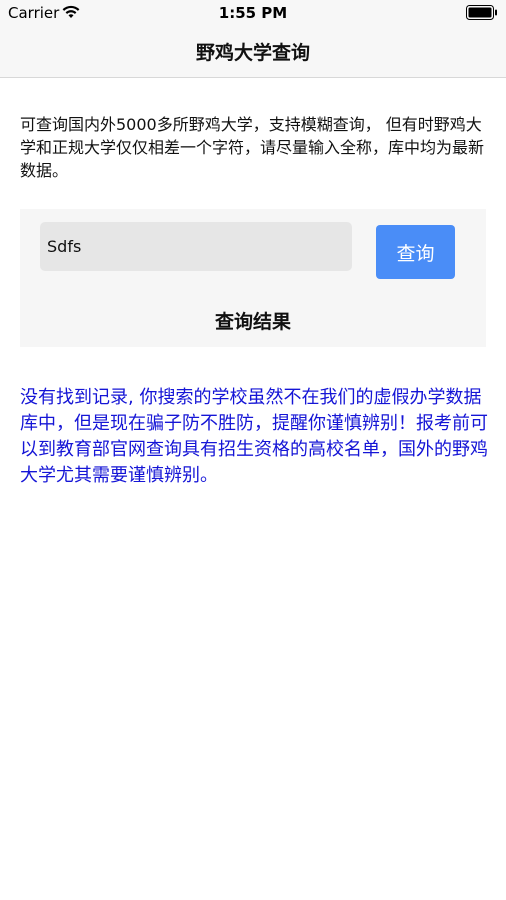  I want to click on query-button: 查询, so click(415, 252).